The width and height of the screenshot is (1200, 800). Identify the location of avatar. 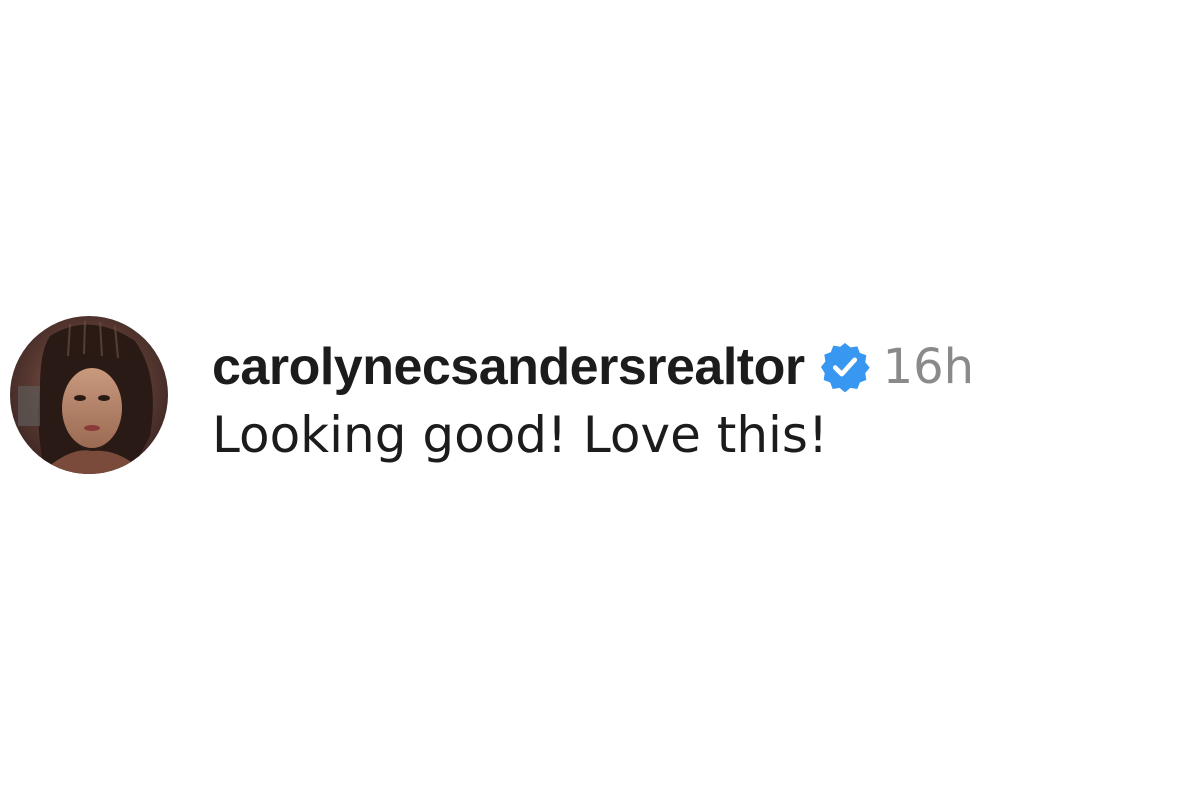
(89, 395).